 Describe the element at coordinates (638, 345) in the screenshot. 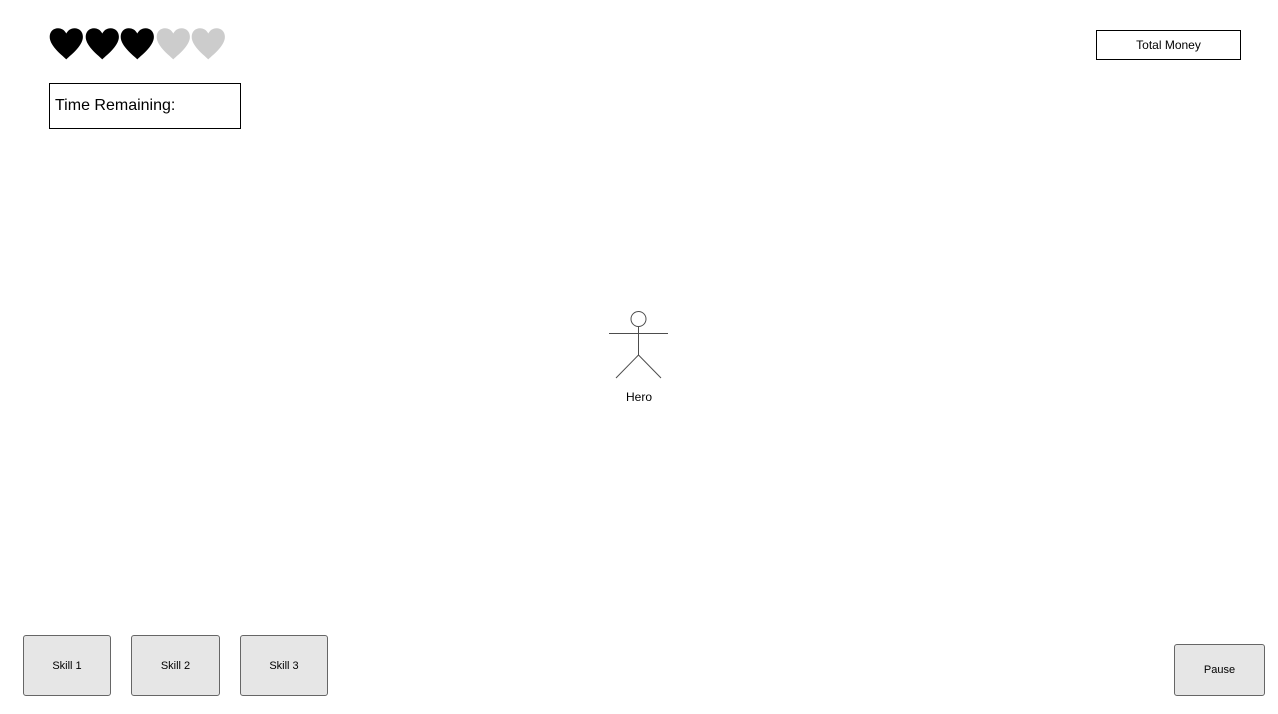

I see `hero-stick-figure-icon` at that location.